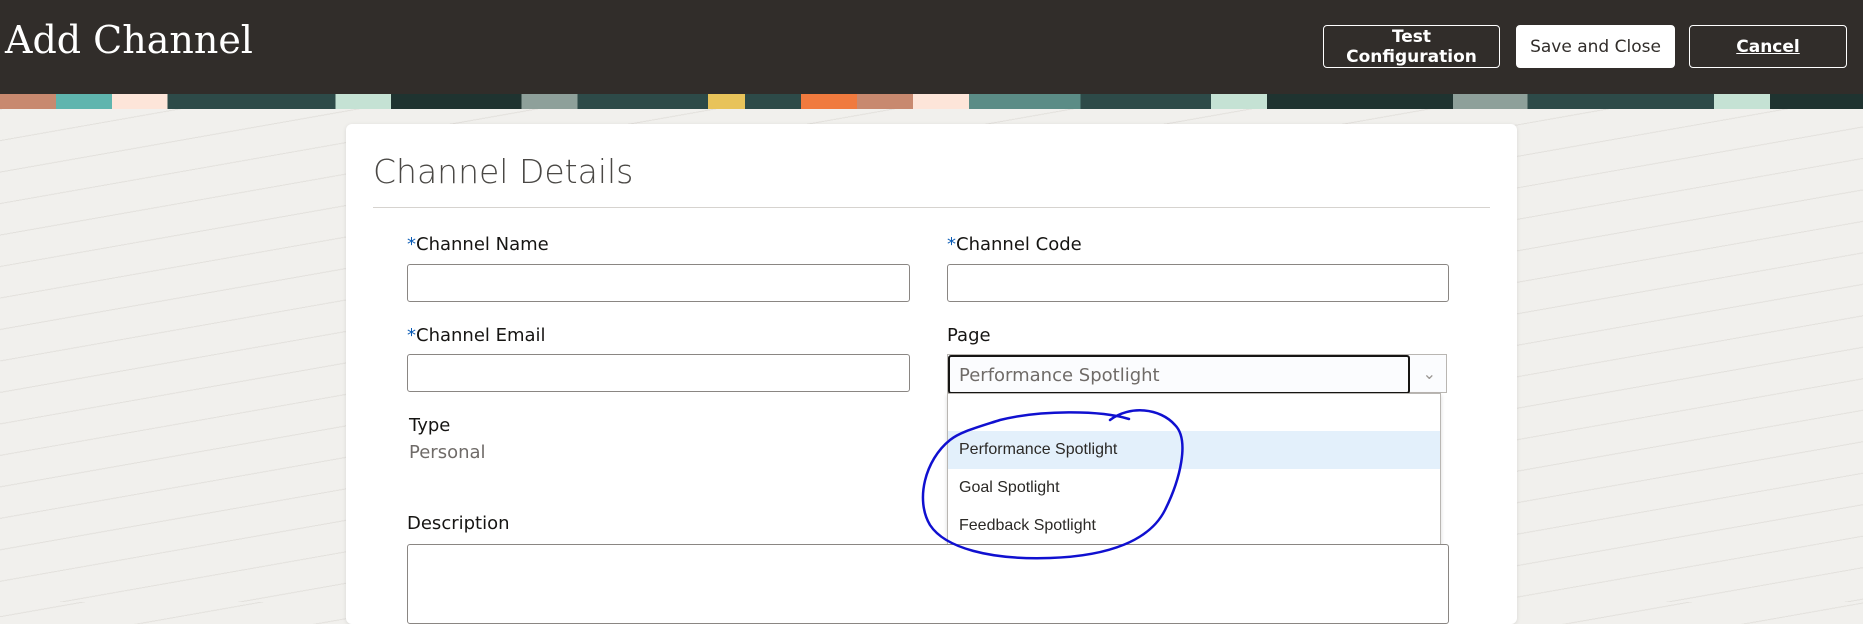  Describe the element at coordinates (481, 335) in the screenshot. I see `label-text: Channel Email` at that location.